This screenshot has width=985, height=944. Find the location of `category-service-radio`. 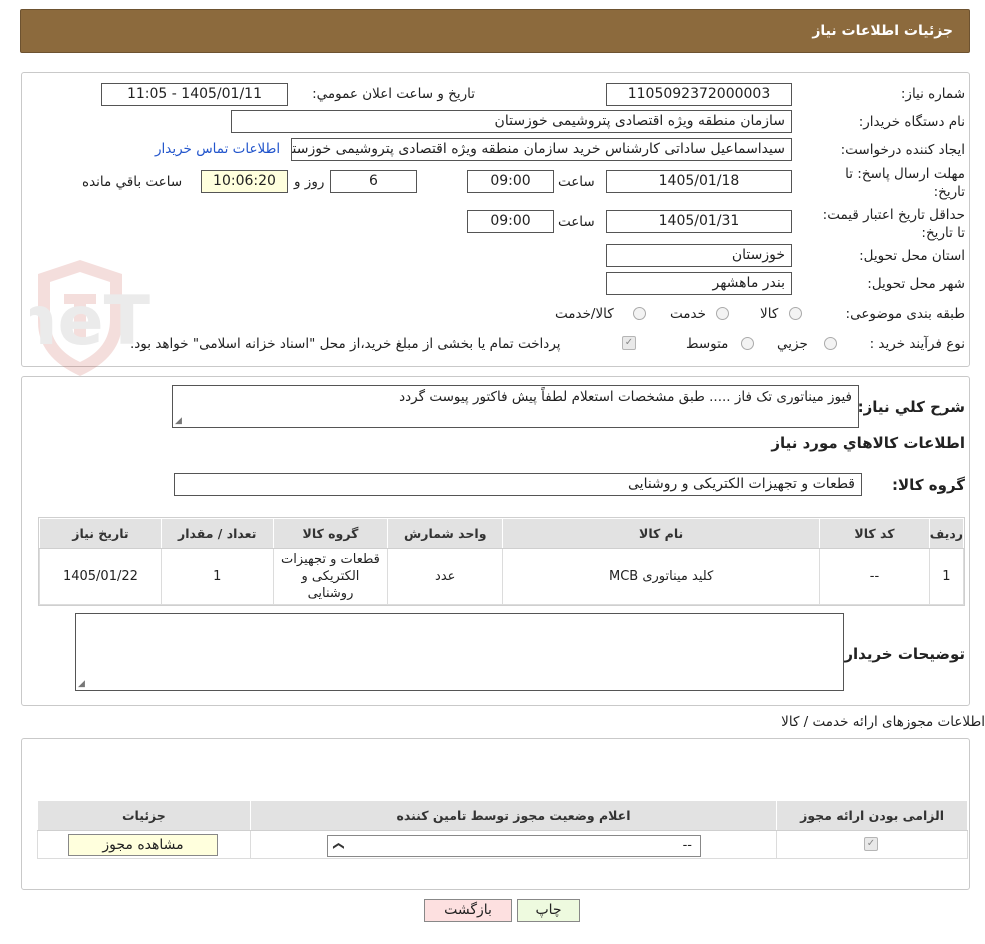

category-service-radio is located at coordinates (722, 313).